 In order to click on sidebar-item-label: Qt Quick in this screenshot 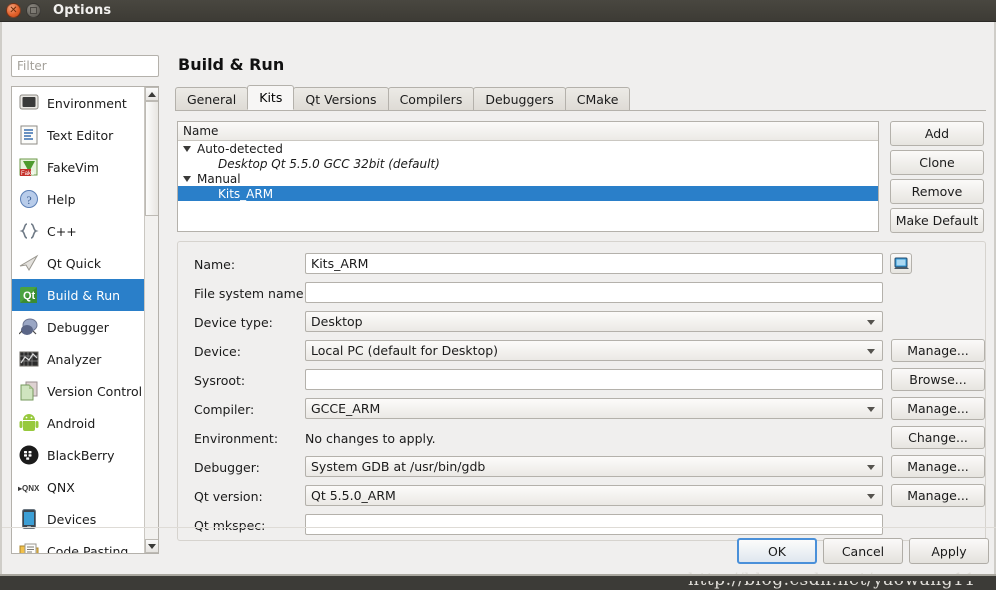, I will do `click(74, 263)`.